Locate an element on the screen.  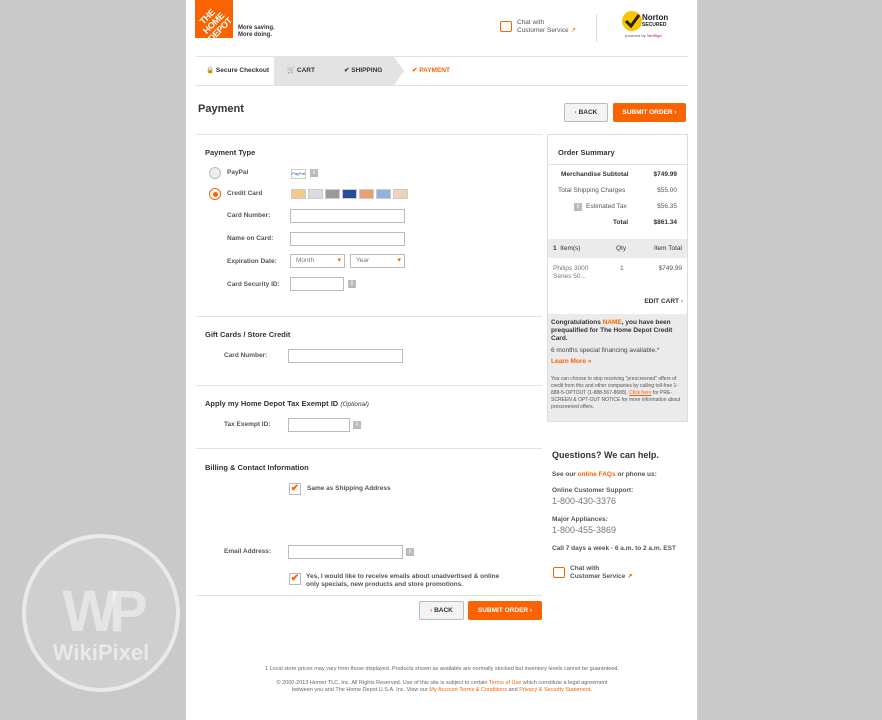
gift-card-number-input is located at coordinates (345, 356).